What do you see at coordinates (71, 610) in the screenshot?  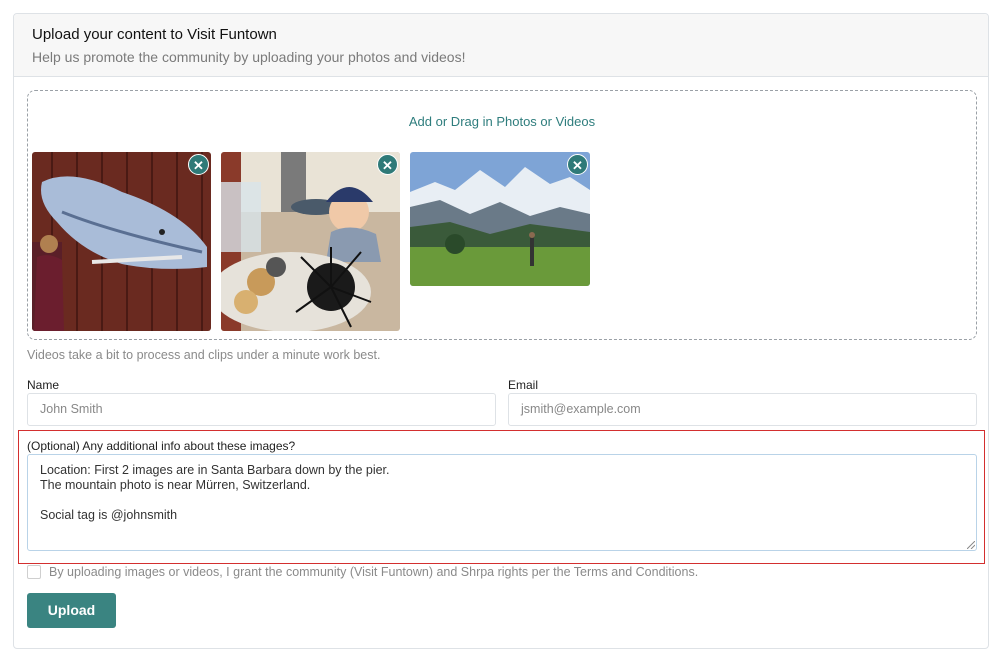 I see `upload-button: Upload` at bounding box center [71, 610].